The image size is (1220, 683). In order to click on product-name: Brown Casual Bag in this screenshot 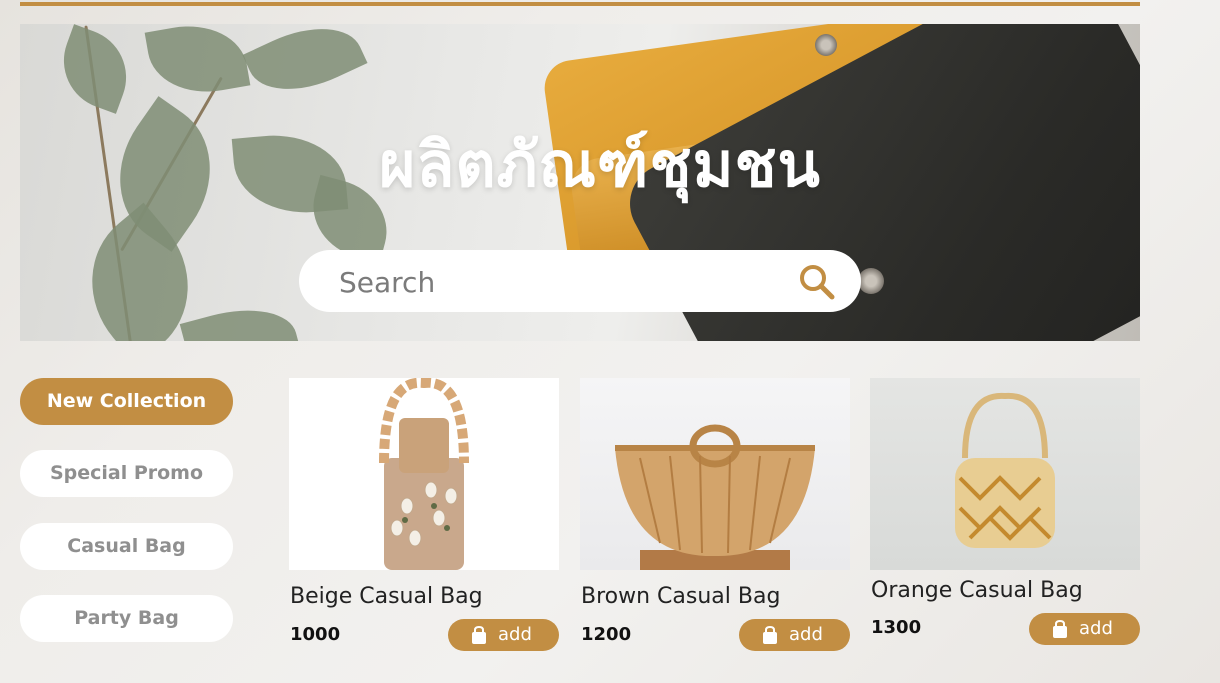, I will do `click(681, 596)`.